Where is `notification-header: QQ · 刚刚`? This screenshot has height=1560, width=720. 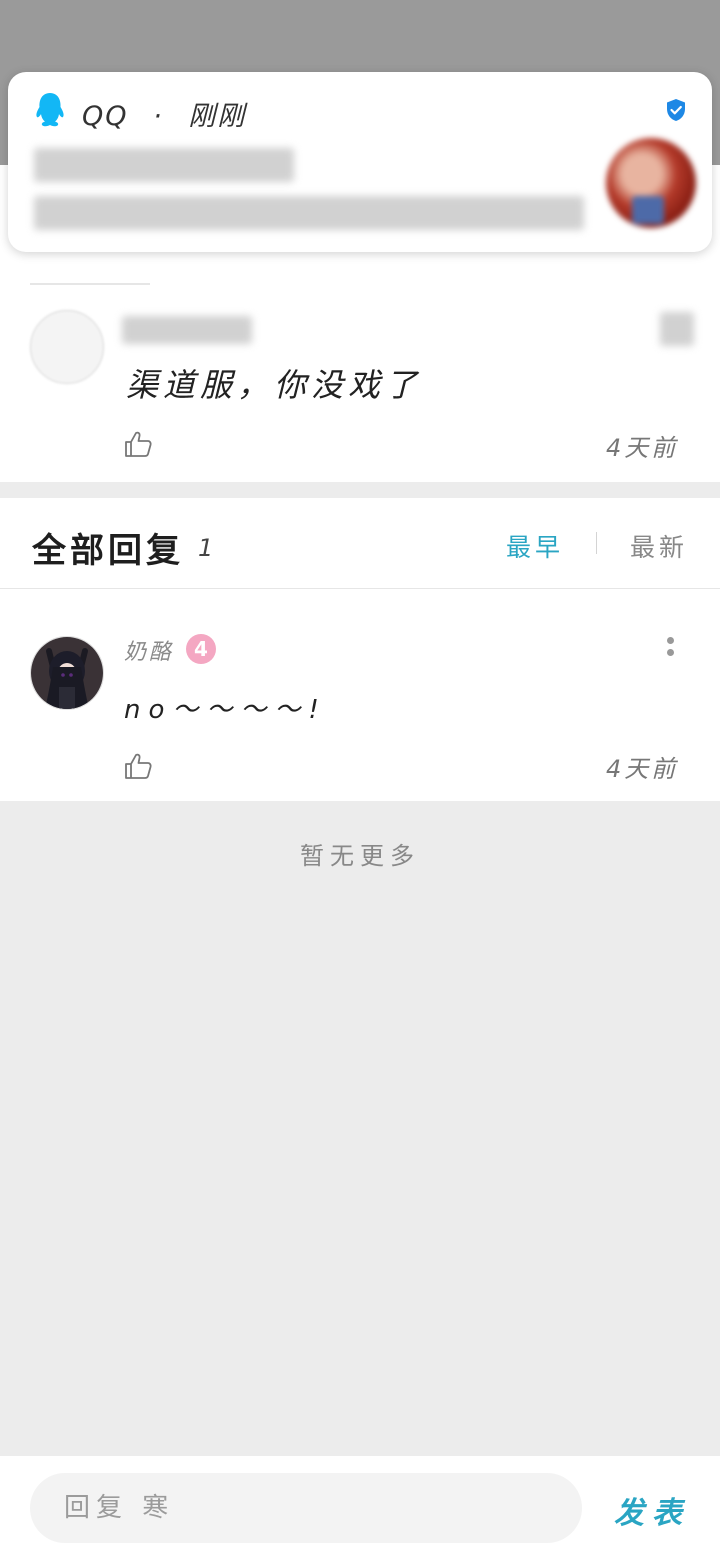 notification-header: QQ · 刚刚 is located at coordinates (164, 113).